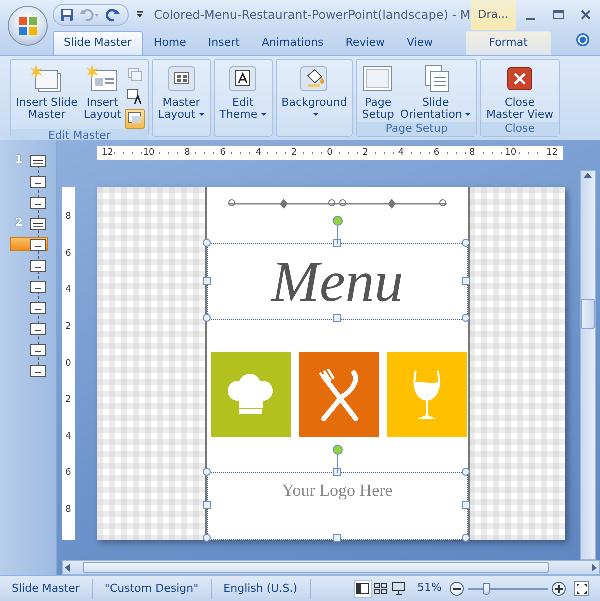 The image size is (600, 601). What do you see at coordinates (520, 92) in the screenshot?
I see `close-master-view-button: Close Master View` at bounding box center [520, 92].